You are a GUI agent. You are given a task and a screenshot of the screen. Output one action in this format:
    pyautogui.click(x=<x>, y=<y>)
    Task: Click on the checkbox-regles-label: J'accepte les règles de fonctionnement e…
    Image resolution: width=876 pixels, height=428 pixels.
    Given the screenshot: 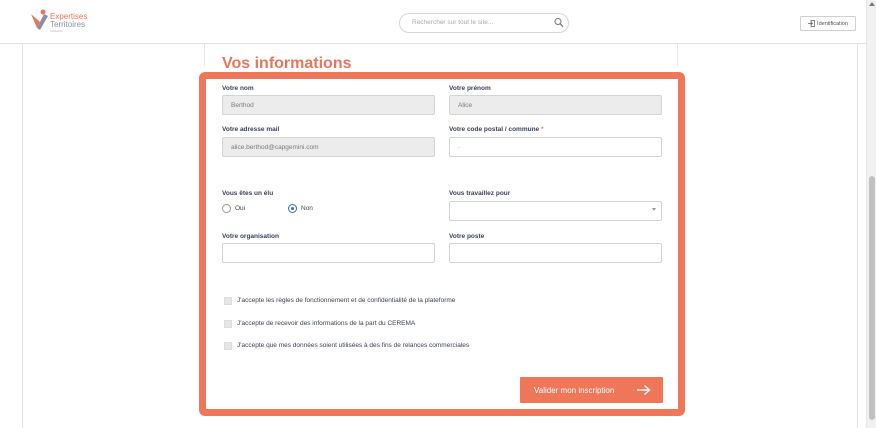 What is the action you would take?
    pyautogui.click(x=346, y=300)
    